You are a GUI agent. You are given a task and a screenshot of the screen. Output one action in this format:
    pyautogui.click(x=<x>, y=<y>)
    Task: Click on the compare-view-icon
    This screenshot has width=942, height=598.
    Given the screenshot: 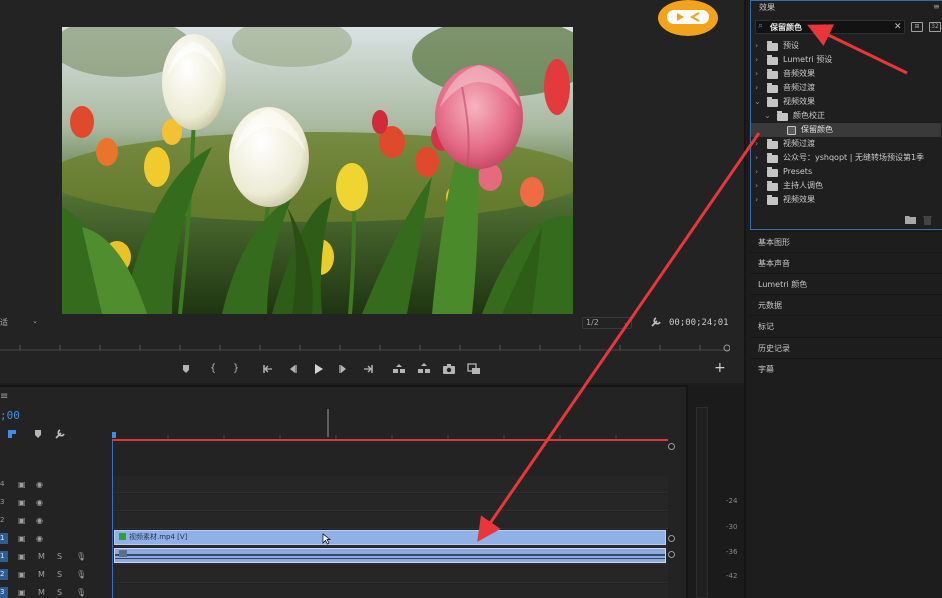 What is the action you would take?
    pyautogui.click(x=474, y=369)
    